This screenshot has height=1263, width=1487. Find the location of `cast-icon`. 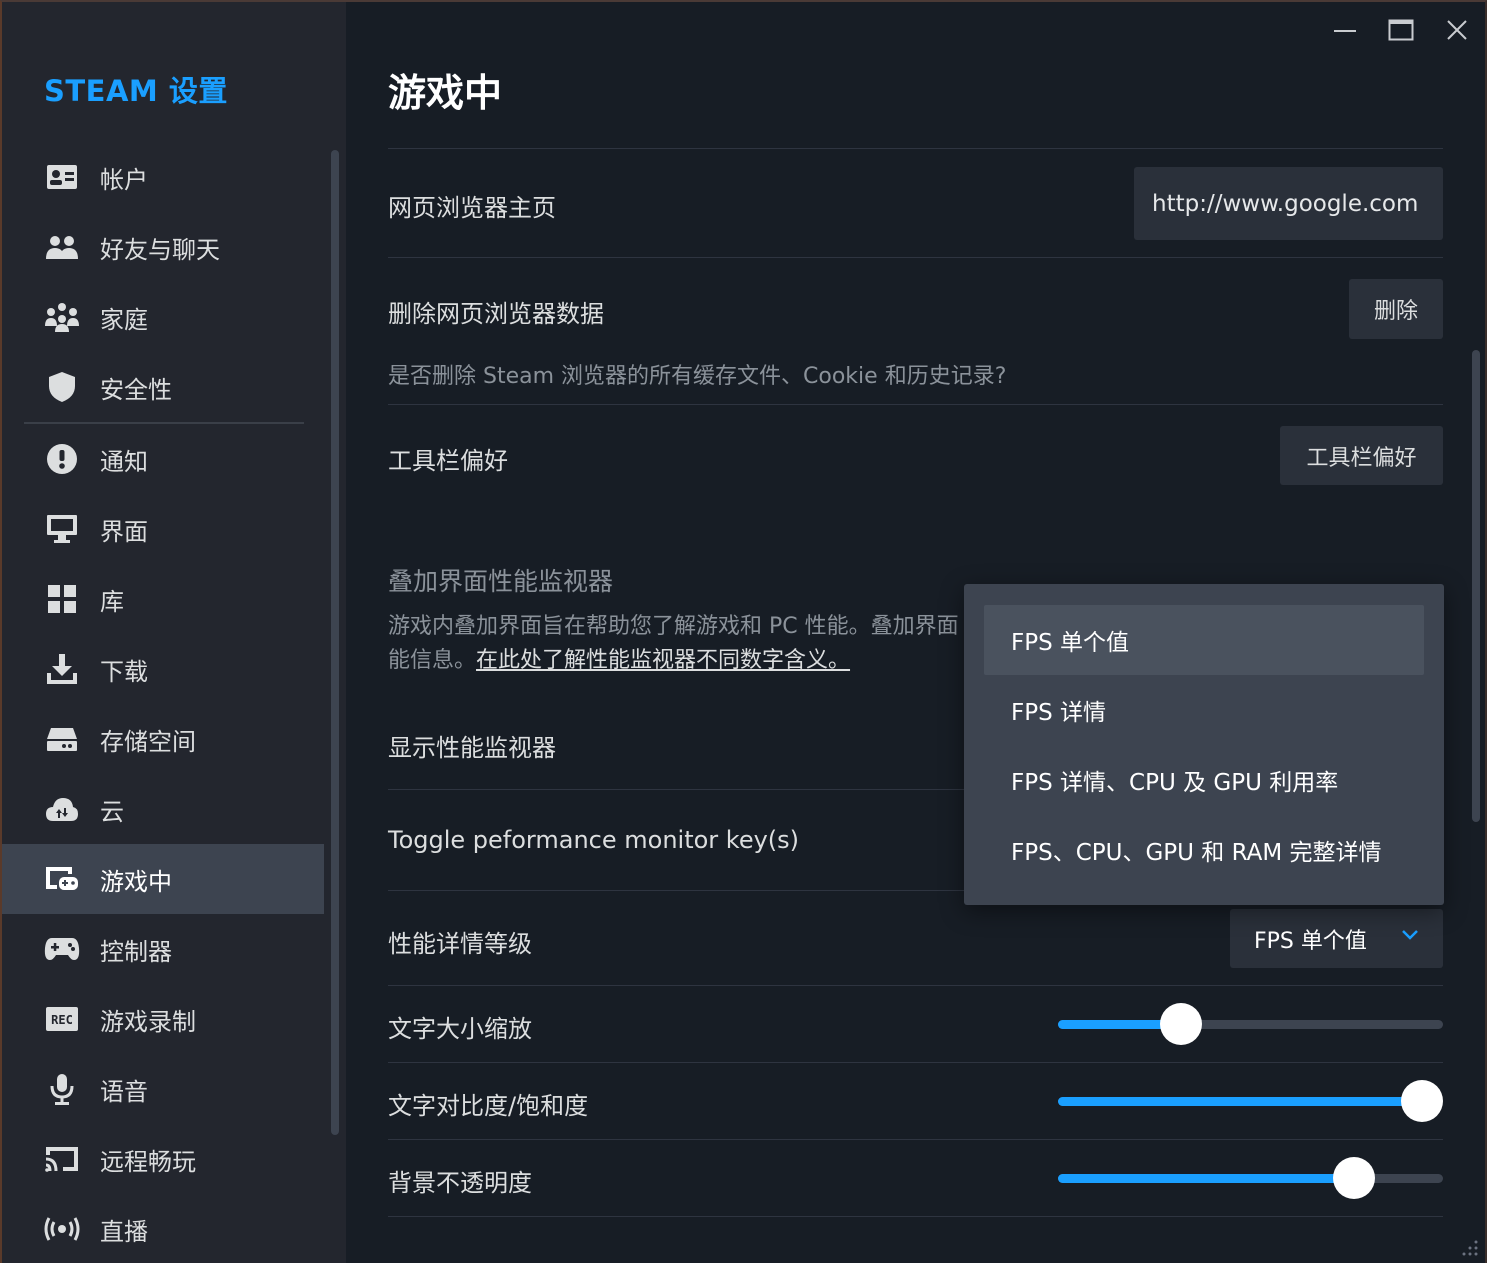

cast-icon is located at coordinates (62, 1159).